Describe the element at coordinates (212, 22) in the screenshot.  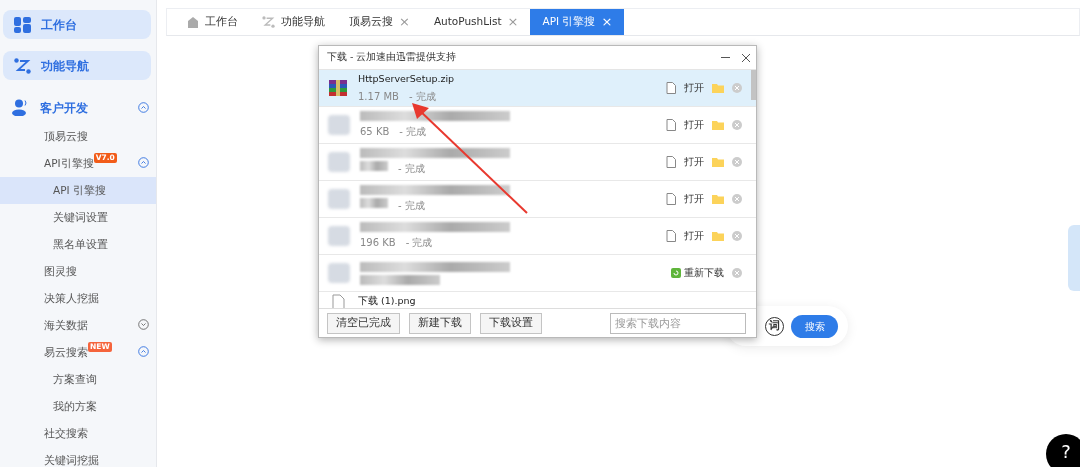
I see `tab: 工作台` at that location.